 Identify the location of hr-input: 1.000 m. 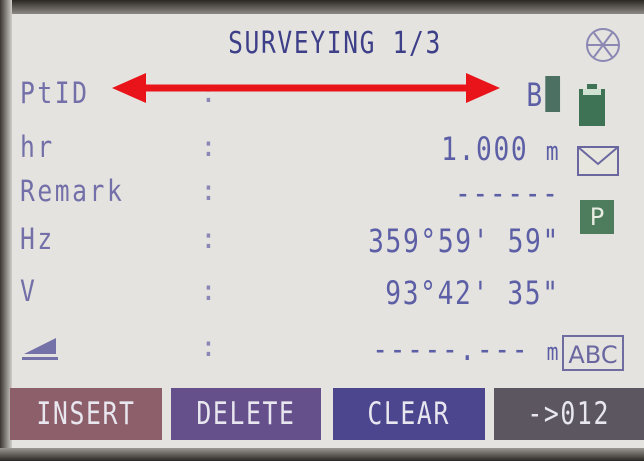
(500, 149).